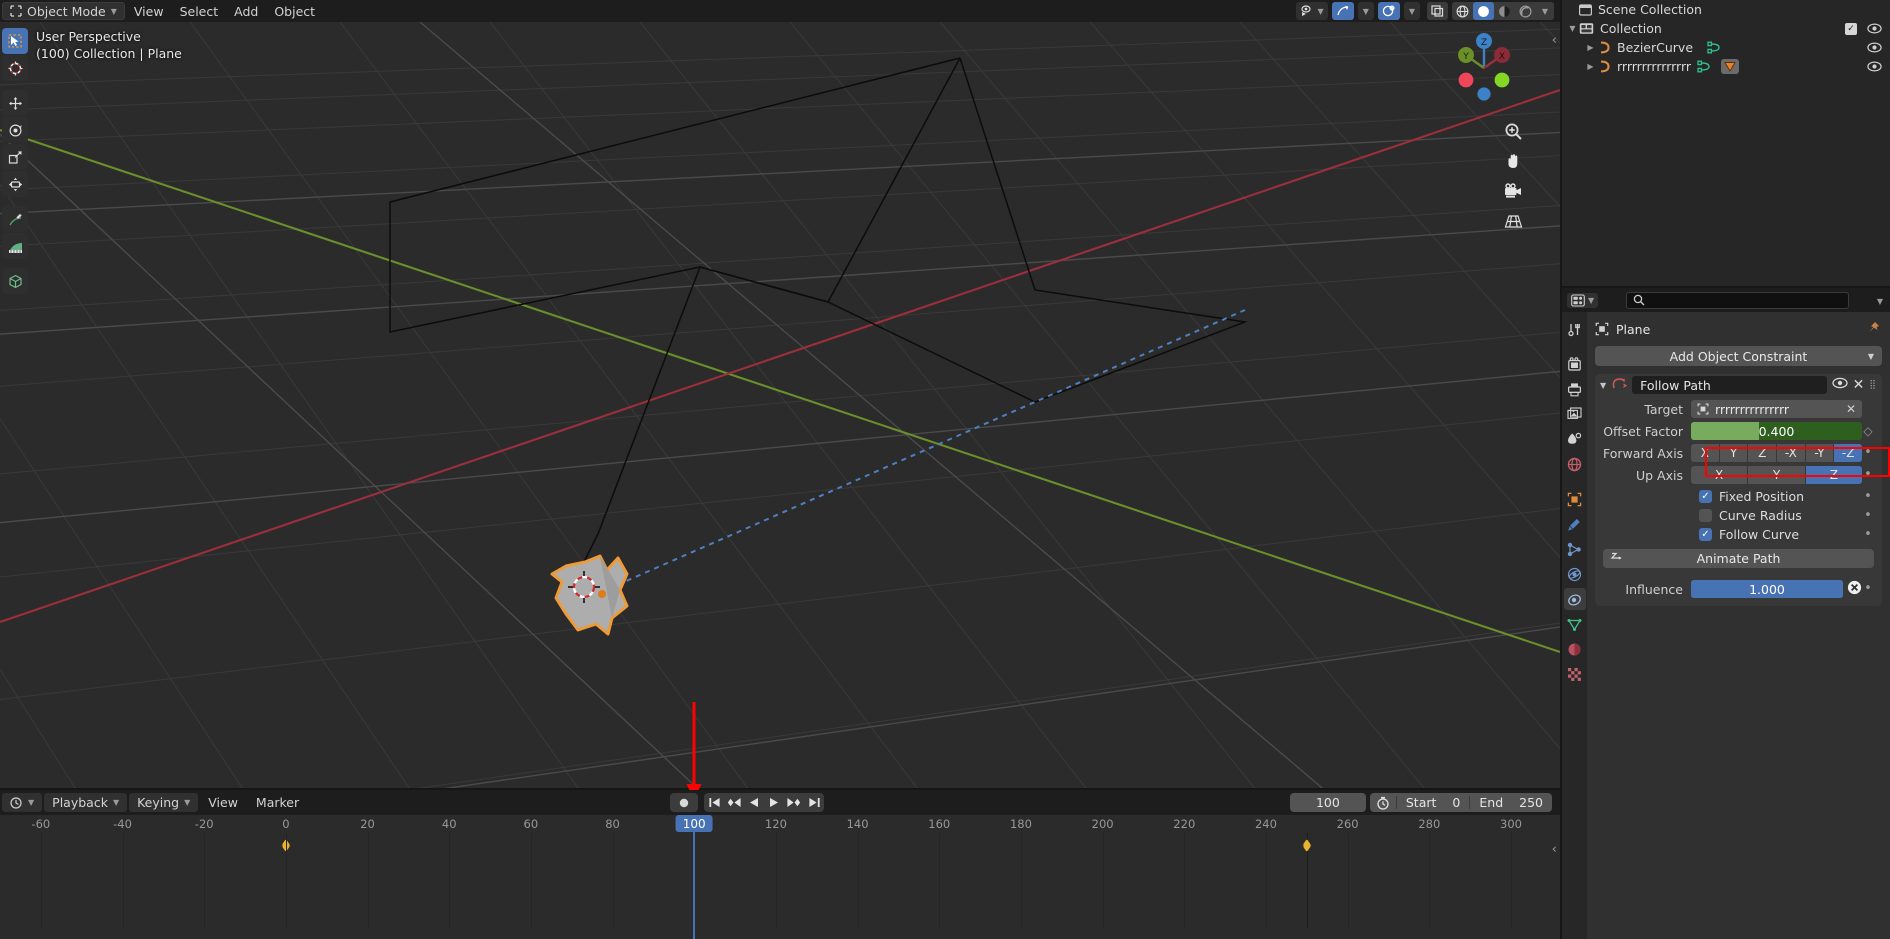  I want to click on forward-axis-option-negX: -X, so click(1791, 453).